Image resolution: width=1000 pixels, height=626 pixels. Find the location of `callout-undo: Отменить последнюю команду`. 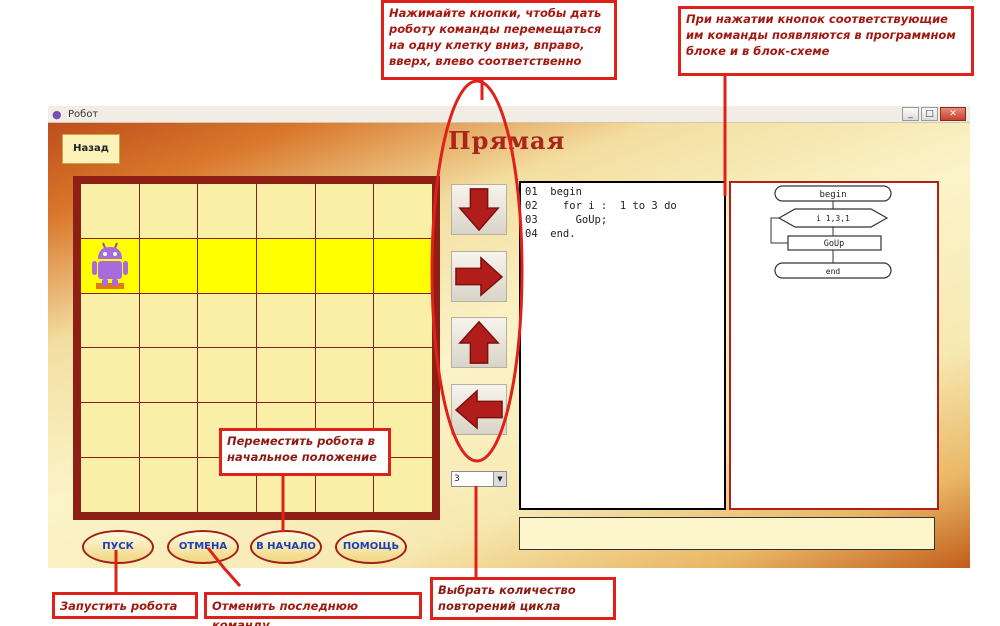

callout-undo: Отменить последнюю команду is located at coordinates (313, 609).